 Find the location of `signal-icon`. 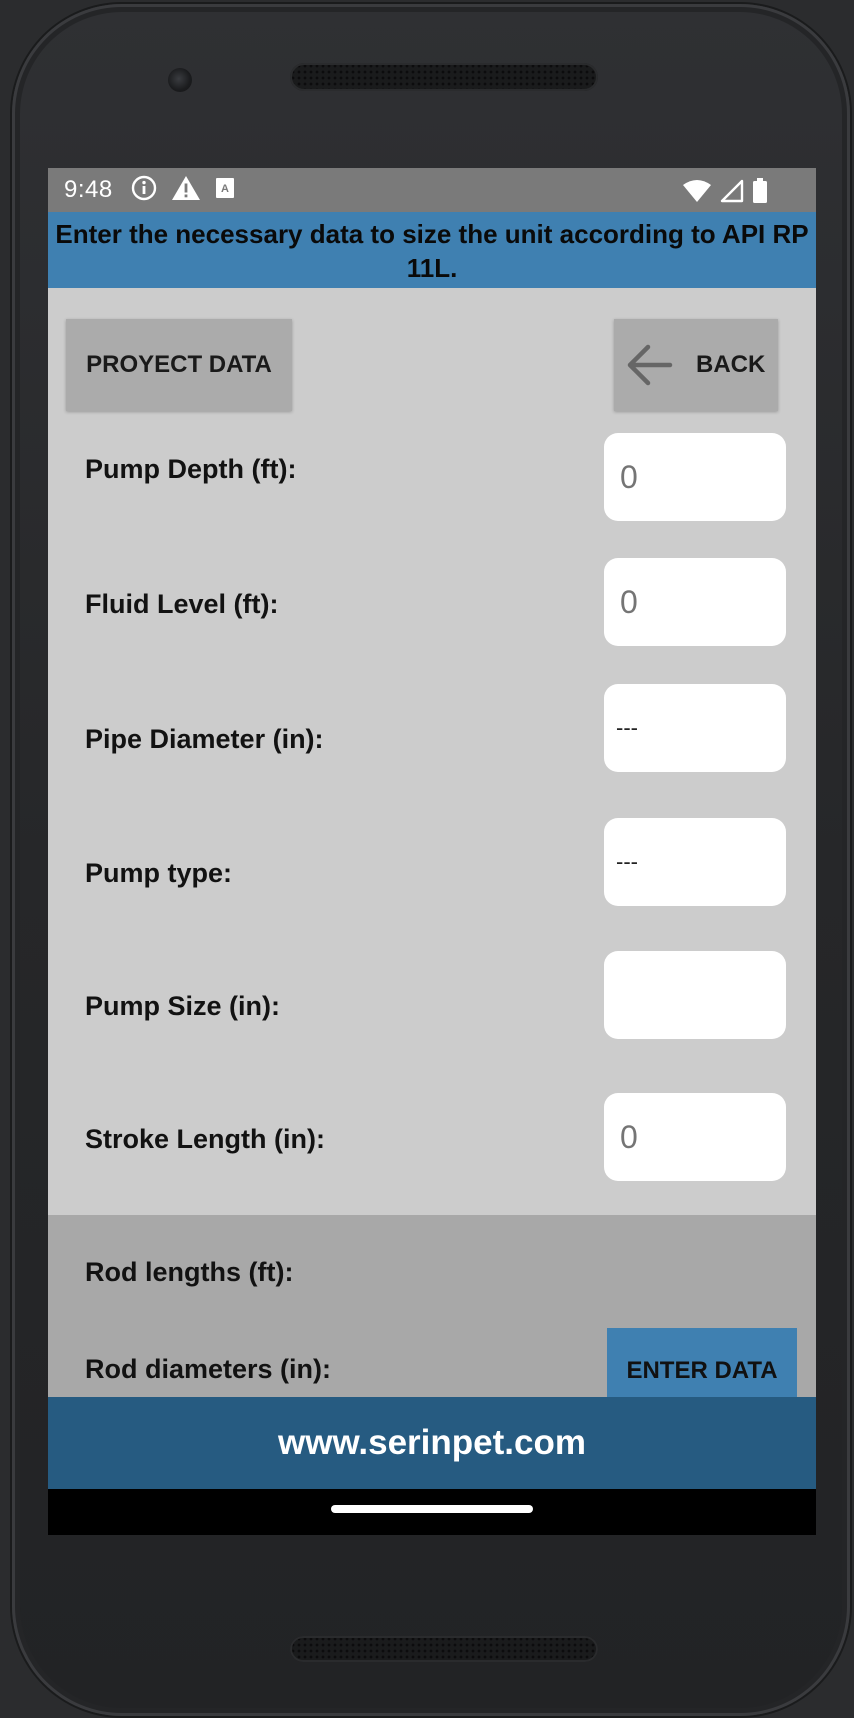

signal-icon is located at coordinates (732, 193).